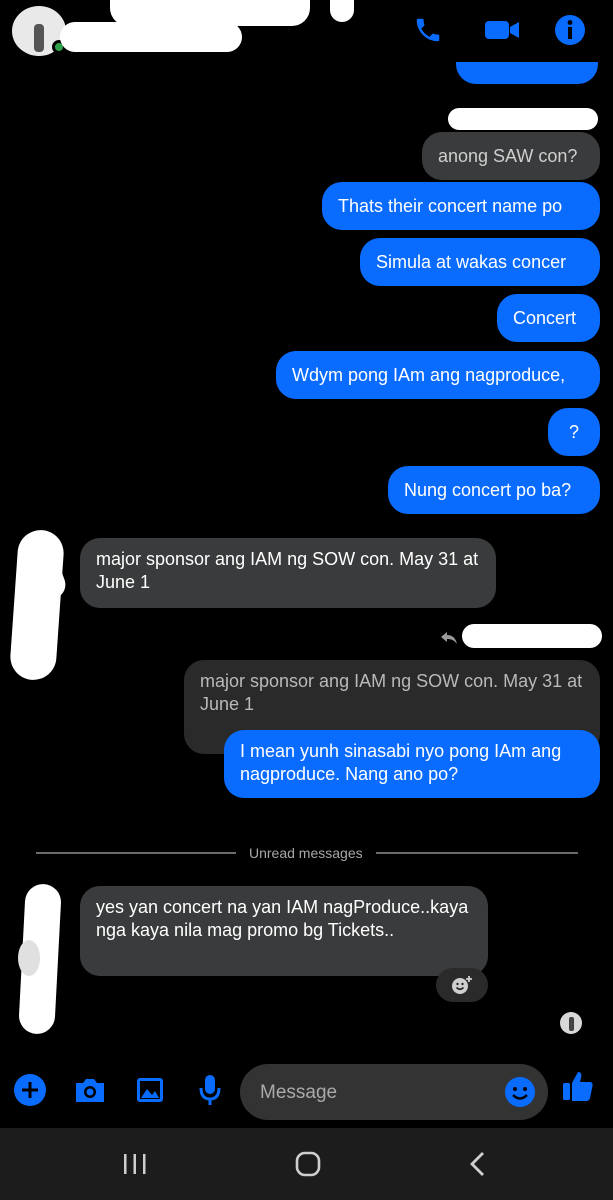 The width and height of the screenshot is (613, 1200). I want to click on message-input-container, so click(394, 1092).